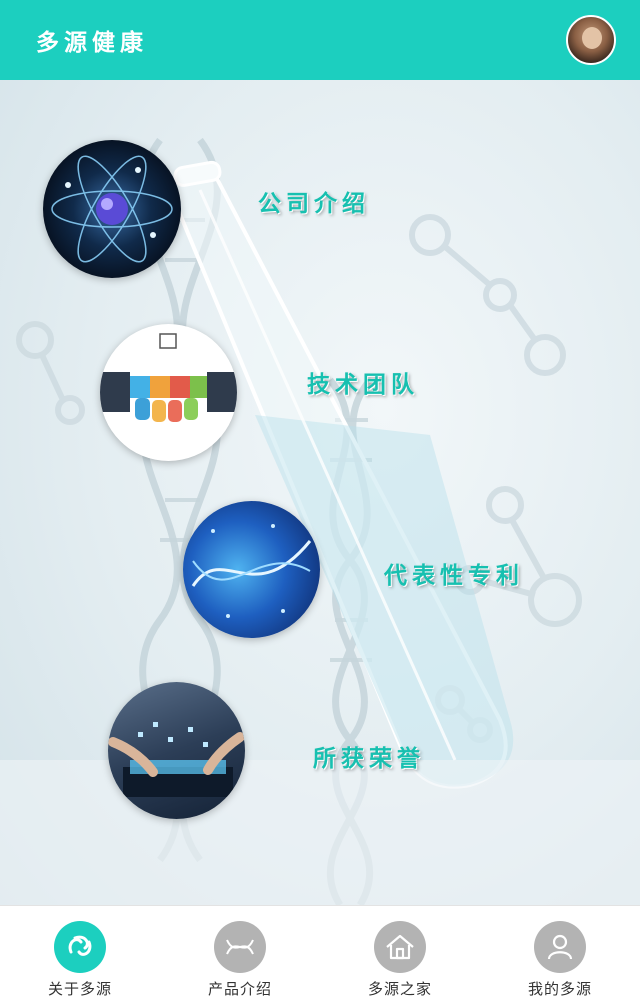  What do you see at coordinates (168, 392) in the screenshot?
I see `handshake-icon` at bounding box center [168, 392].